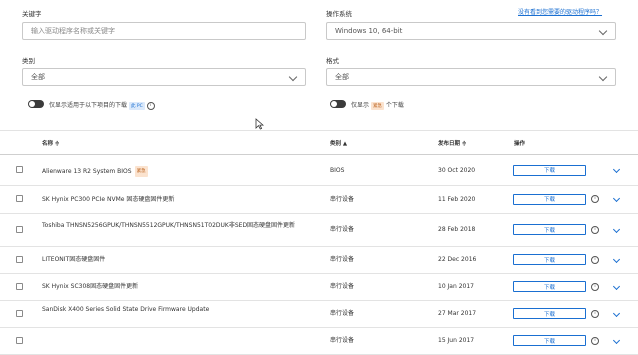  Describe the element at coordinates (369, 31) in the screenshot. I see `os-value: Windows 10, 64-bit` at that location.